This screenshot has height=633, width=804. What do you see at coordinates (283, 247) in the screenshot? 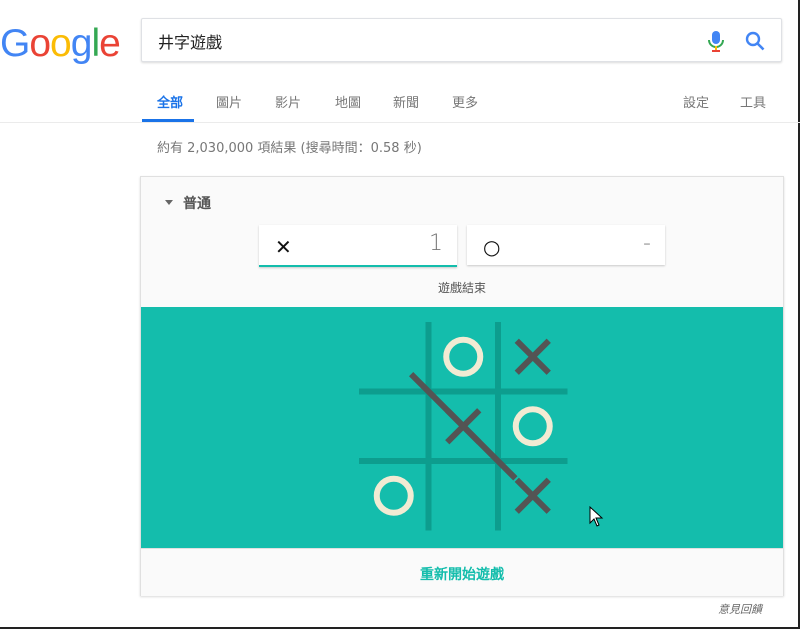
I see `x-symbol: ✕` at bounding box center [283, 247].